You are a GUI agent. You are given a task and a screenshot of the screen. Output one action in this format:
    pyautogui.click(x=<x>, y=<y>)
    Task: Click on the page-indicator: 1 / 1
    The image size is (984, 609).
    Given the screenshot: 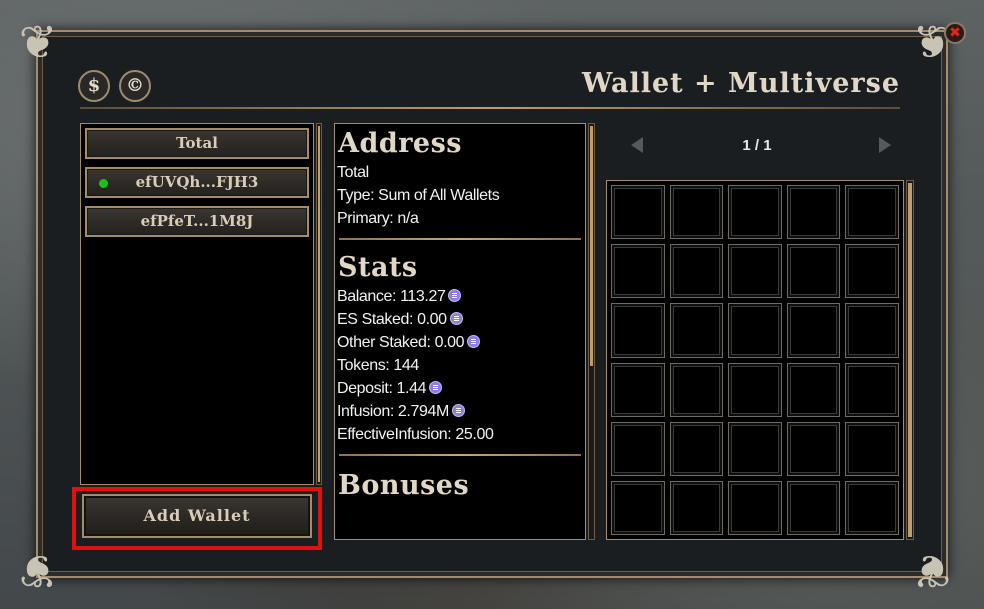 What is the action you would take?
    pyautogui.click(x=757, y=145)
    